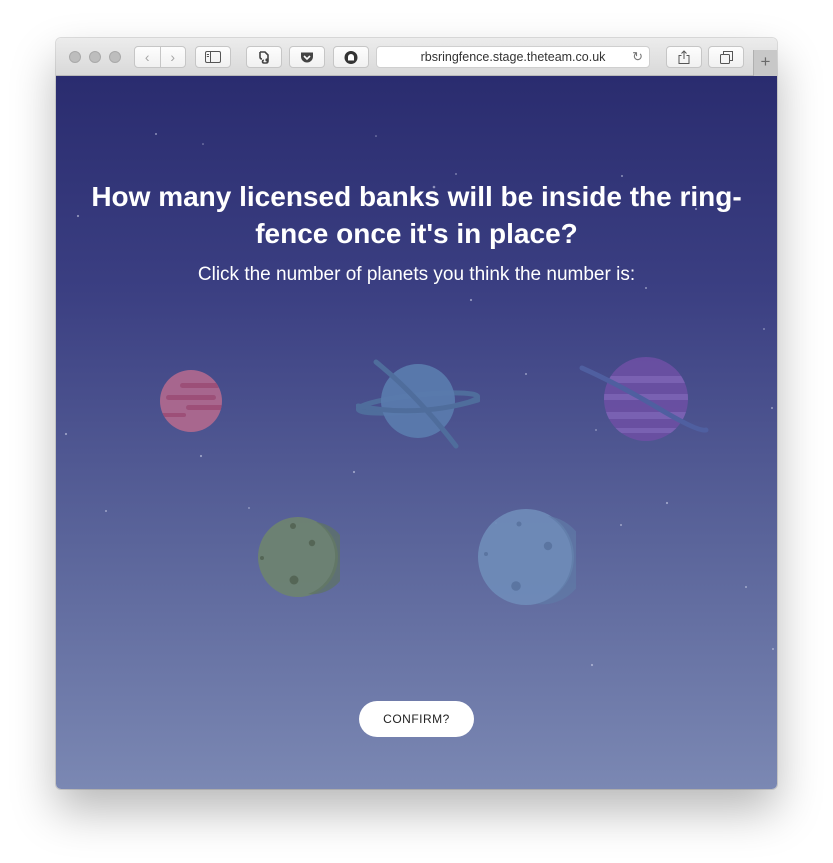  I want to click on confirm-button: CONFIRM?, so click(416, 719).